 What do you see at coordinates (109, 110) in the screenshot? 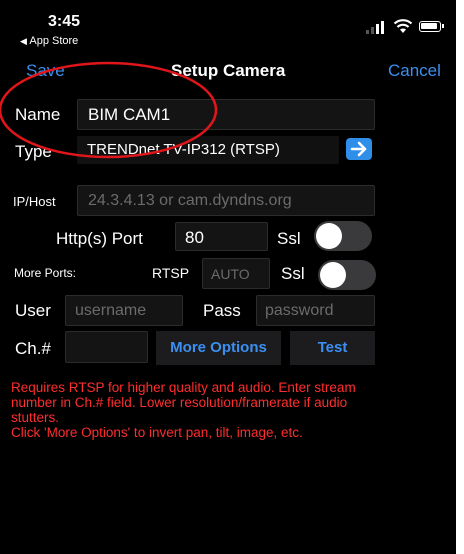
I see `annotation-circle` at bounding box center [109, 110].